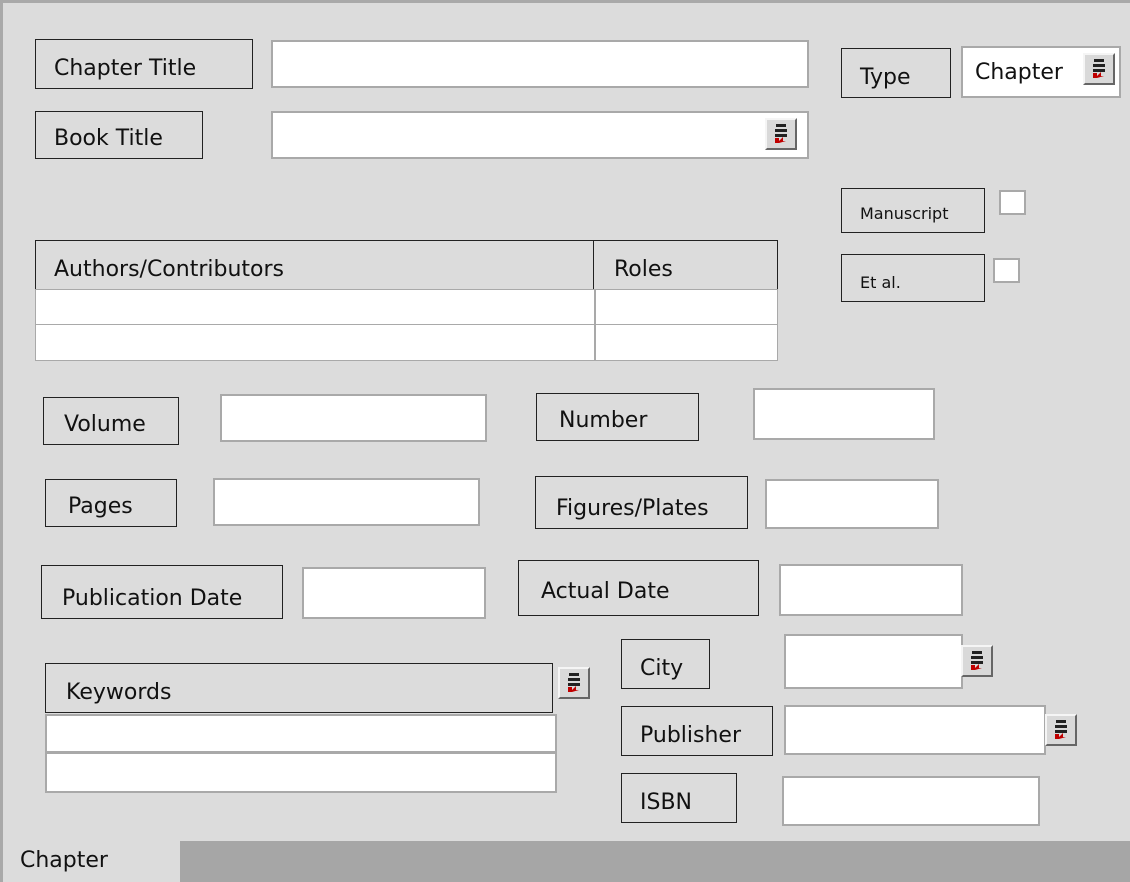 The height and width of the screenshot is (882, 1130). Describe the element at coordinates (665, 664) in the screenshot. I see `city-label: City` at that location.